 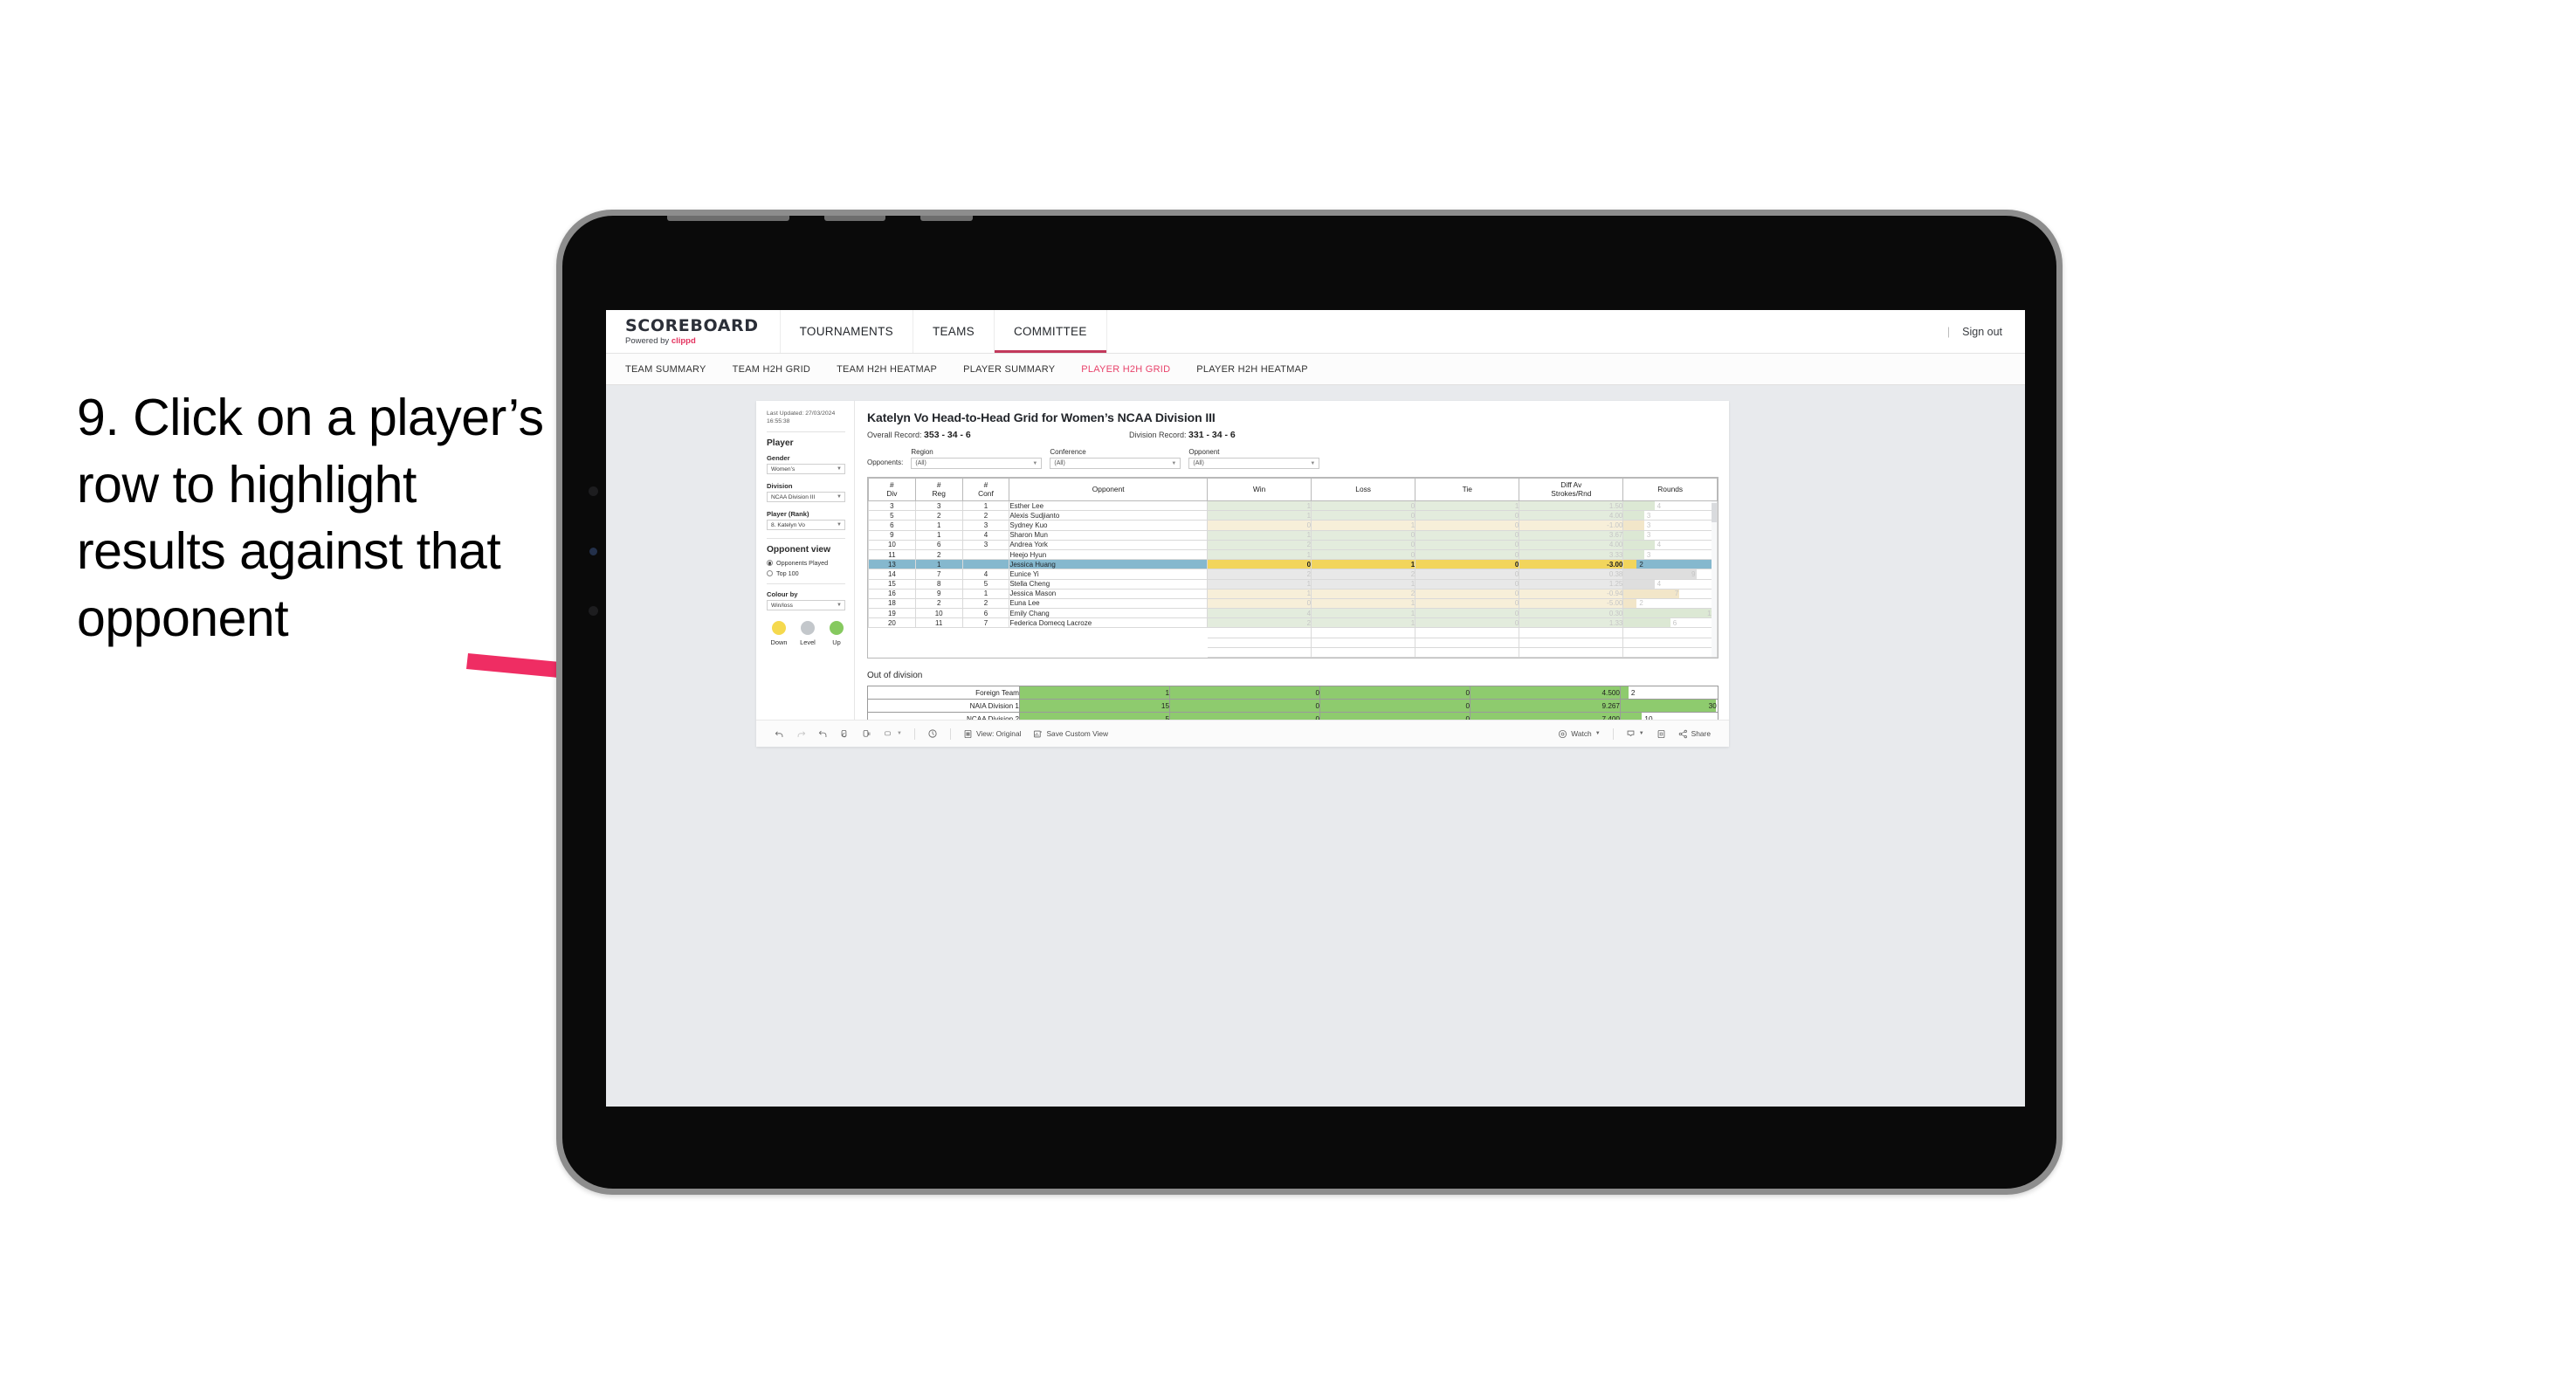 I want to click on rounds-bar, so click(x=1639, y=545).